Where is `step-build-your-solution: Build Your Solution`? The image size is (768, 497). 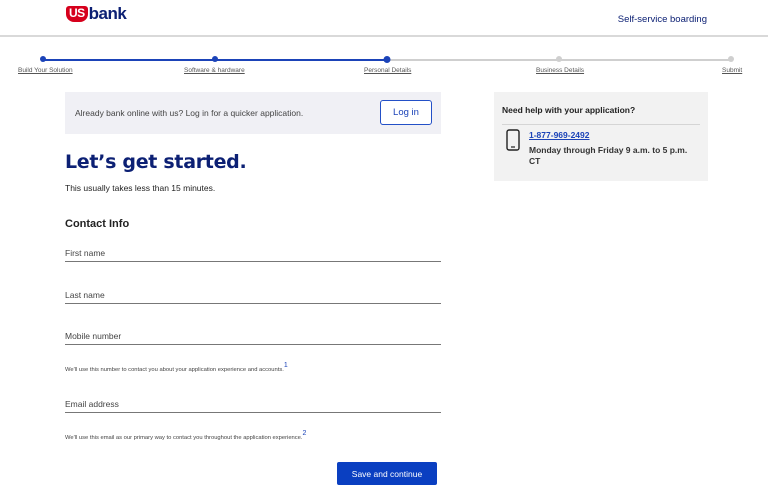
step-build-your-solution: Build Your Solution is located at coordinates (45, 70).